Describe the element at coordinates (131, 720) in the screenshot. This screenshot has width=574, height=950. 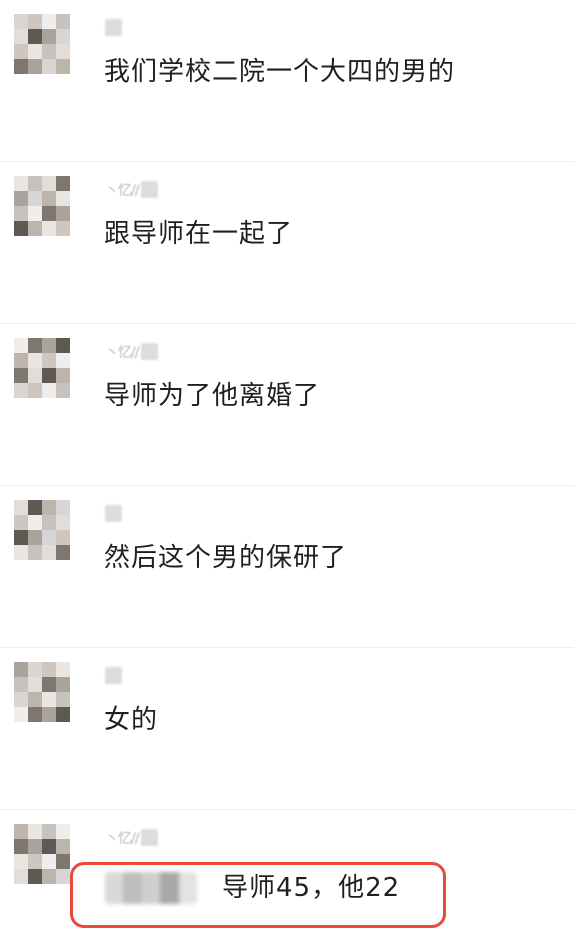
I see `message-text: 女的` at that location.